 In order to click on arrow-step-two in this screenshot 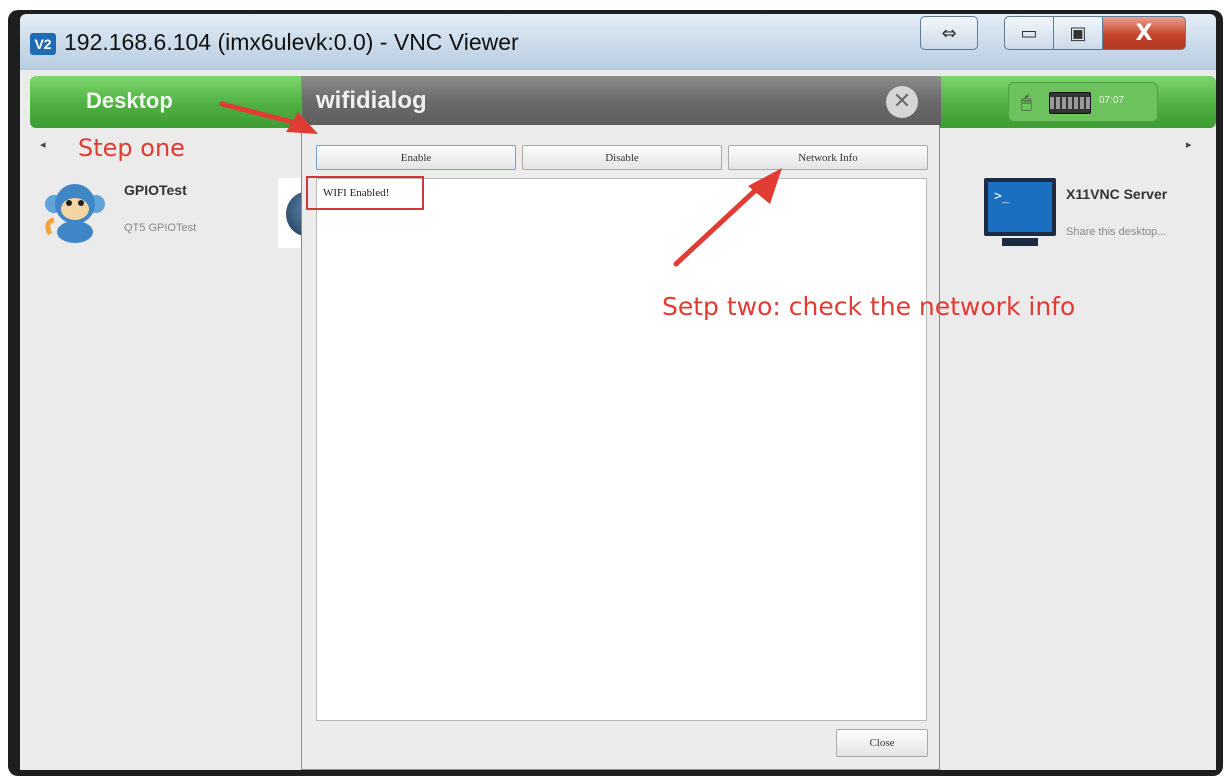, I will do `click(727, 217)`.